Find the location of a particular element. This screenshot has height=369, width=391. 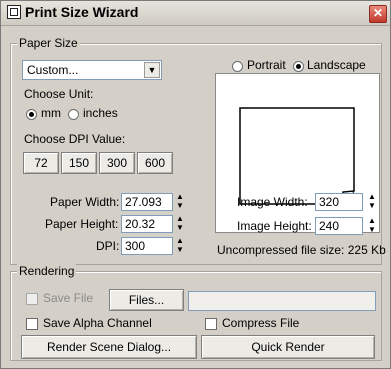

paper-height-spinner: ▲ ▼ is located at coordinates (180, 224).